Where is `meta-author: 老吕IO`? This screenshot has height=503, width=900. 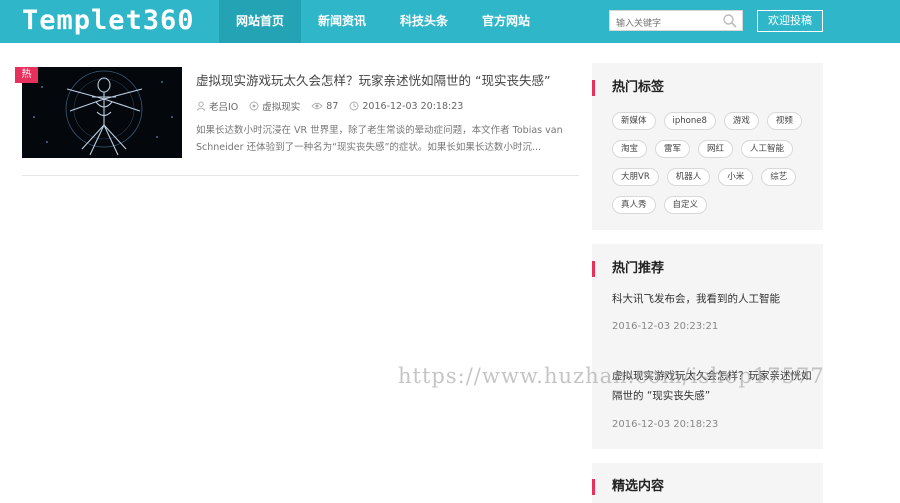 meta-author: 老吕IO is located at coordinates (217, 106).